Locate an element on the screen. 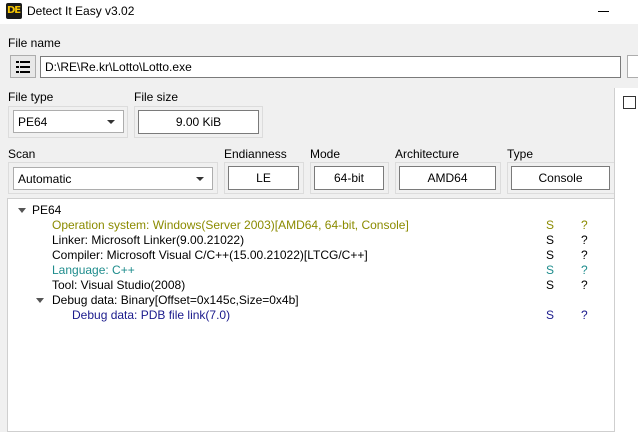  file-name-label: File name is located at coordinates (34, 43).